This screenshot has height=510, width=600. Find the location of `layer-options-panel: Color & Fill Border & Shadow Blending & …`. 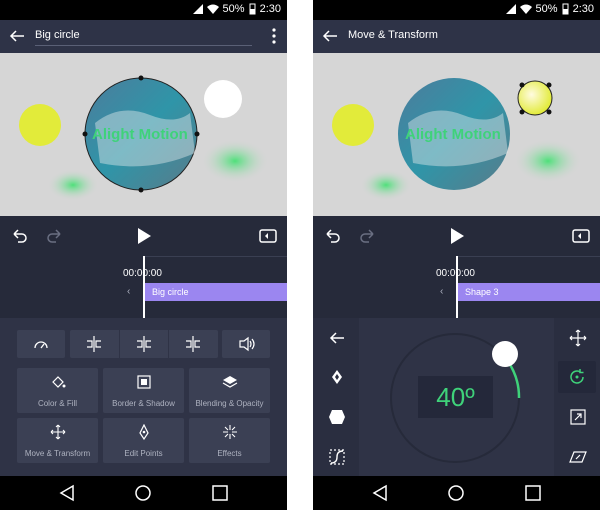

layer-options-panel: Color & Fill Border & Shadow Blending & … is located at coordinates (143, 397).